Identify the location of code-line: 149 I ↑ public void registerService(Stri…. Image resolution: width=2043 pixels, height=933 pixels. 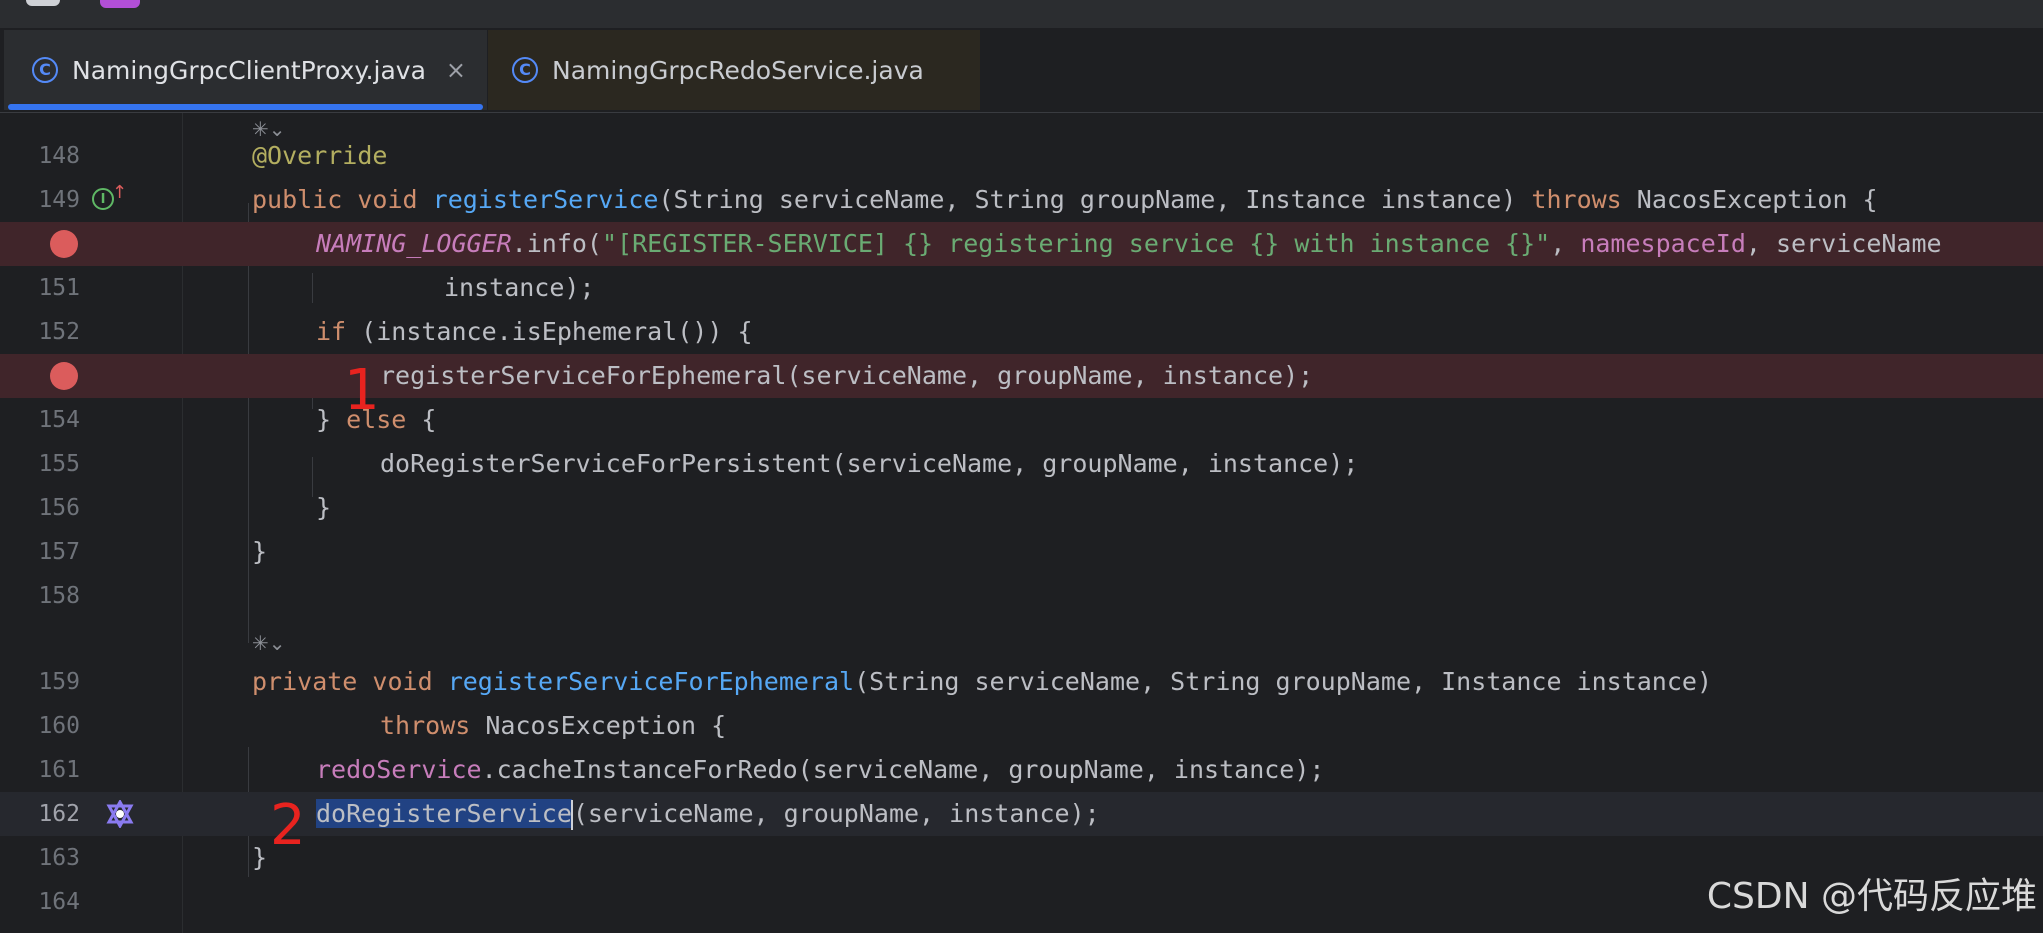
(1021, 200).